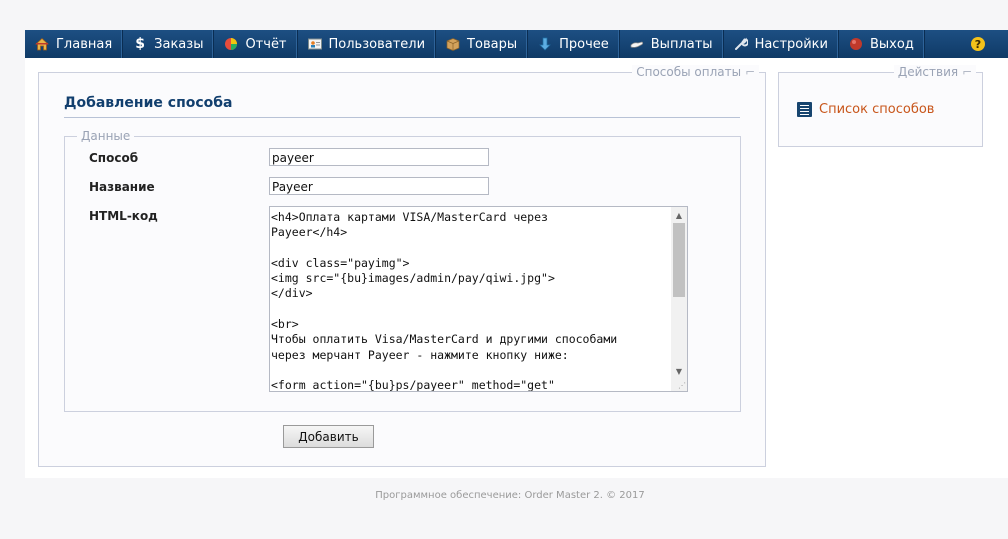  Describe the element at coordinates (682, 386) in the screenshot. I see `resize-handle-icon: ⋰` at that location.